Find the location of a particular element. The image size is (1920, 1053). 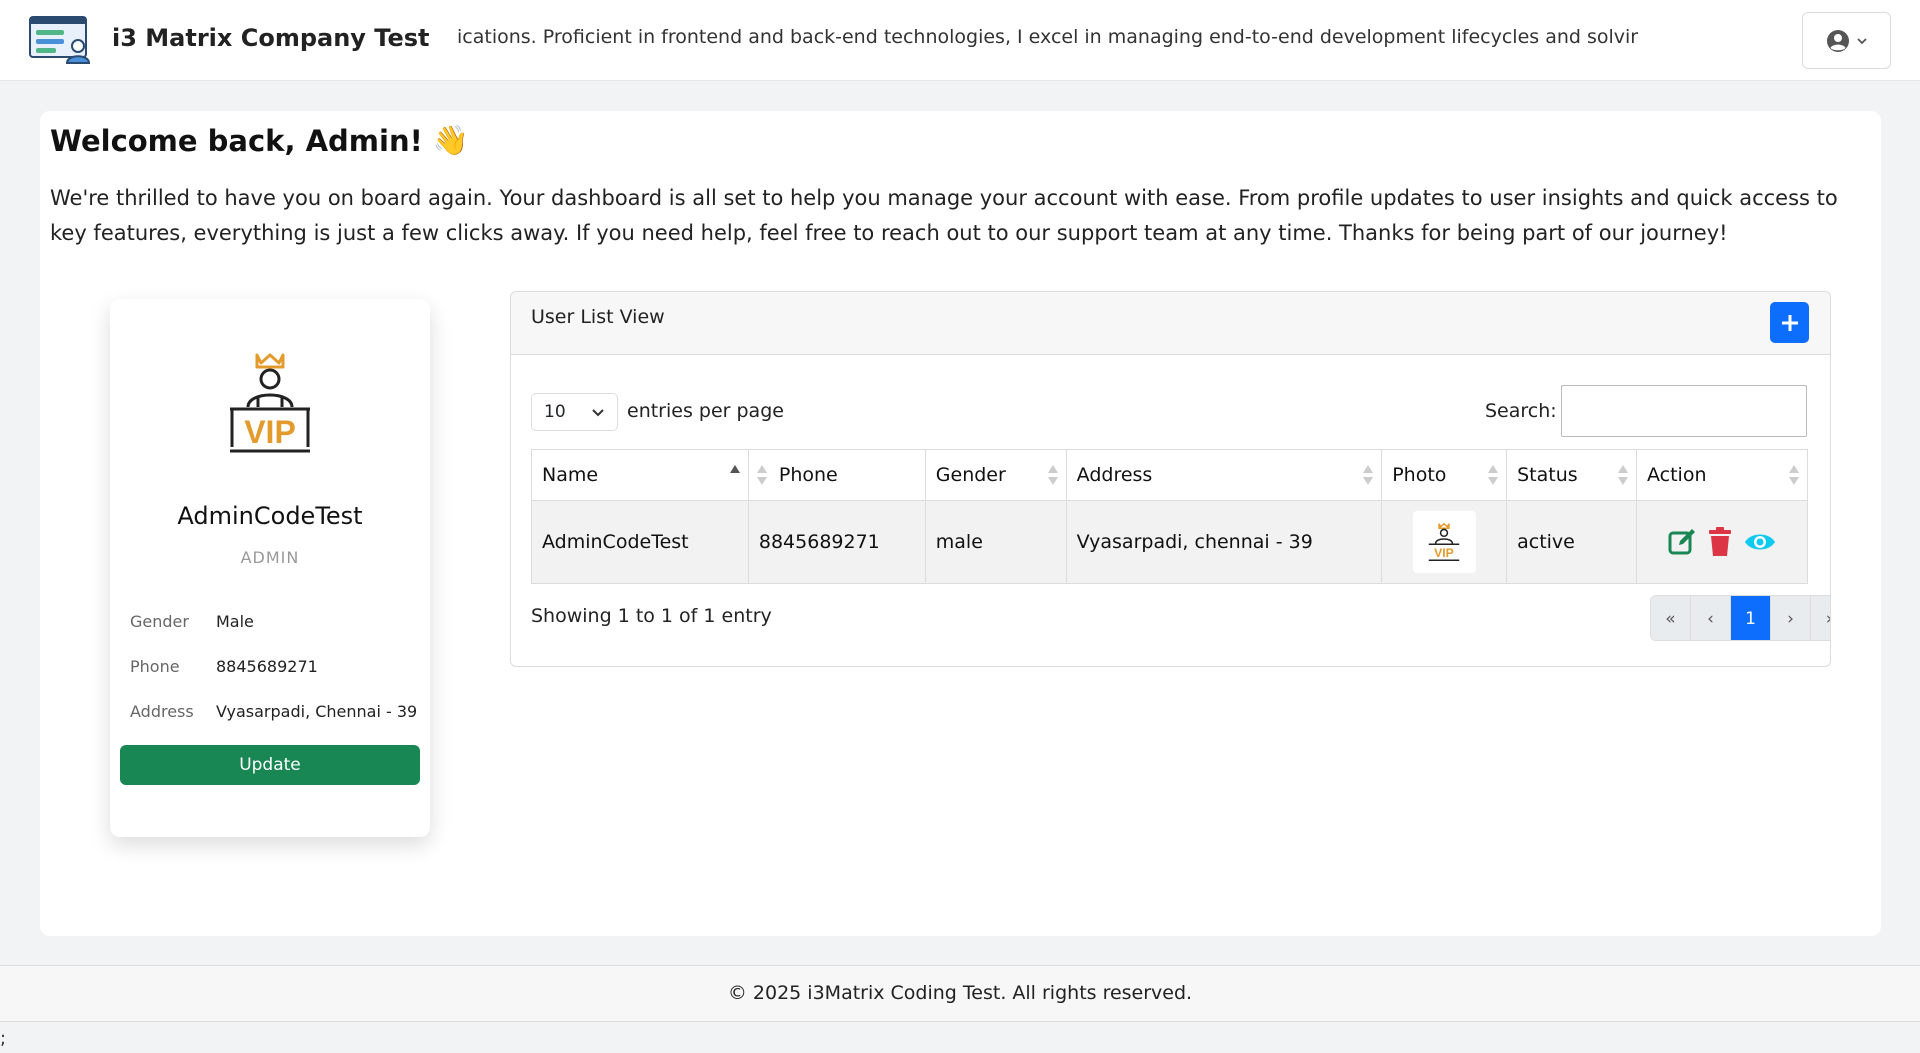

column-header-gender: Gender is located at coordinates (995, 475).